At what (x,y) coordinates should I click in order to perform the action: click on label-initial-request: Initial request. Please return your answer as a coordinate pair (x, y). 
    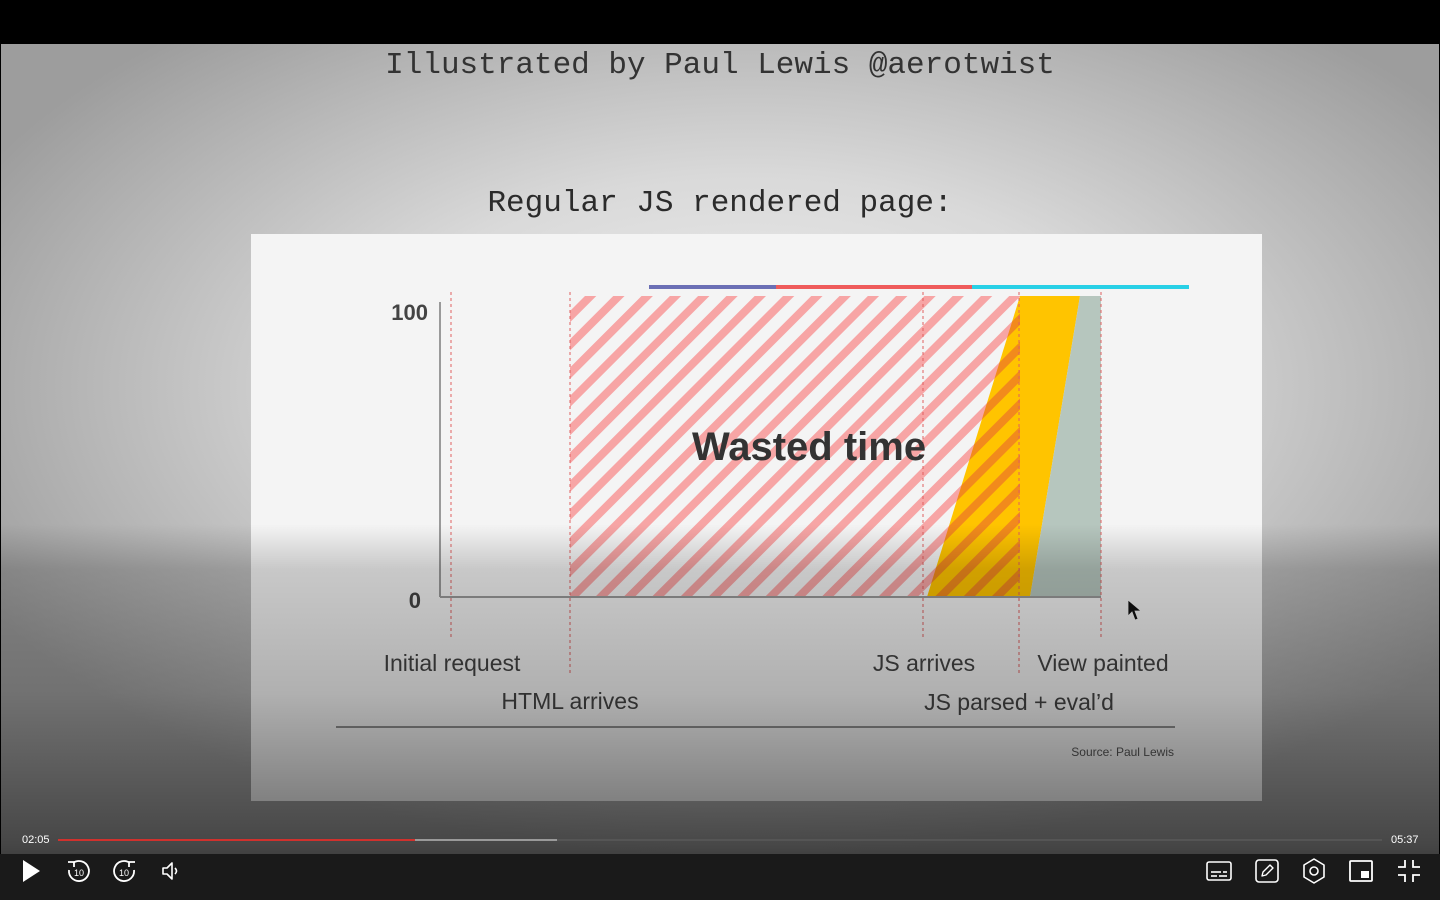
    Looking at the image, I should click on (452, 663).